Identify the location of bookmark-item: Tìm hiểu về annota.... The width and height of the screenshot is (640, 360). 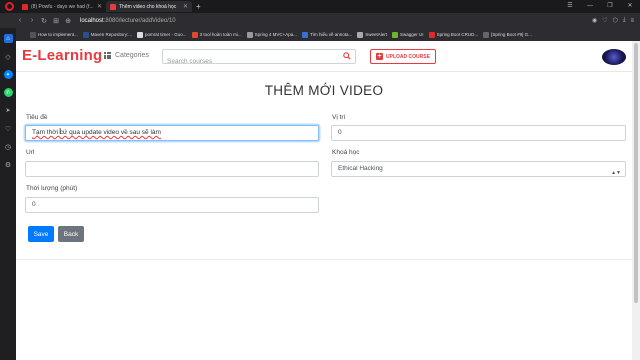
(327, 34).